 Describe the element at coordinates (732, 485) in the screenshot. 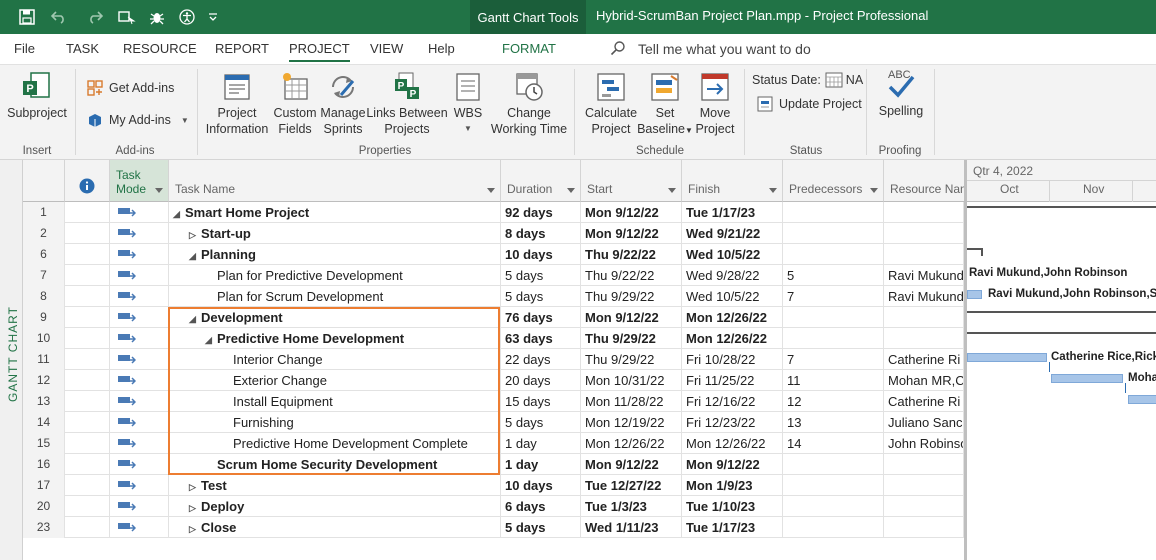

I see `finish-cell: Mon 1/9/23` at that location.